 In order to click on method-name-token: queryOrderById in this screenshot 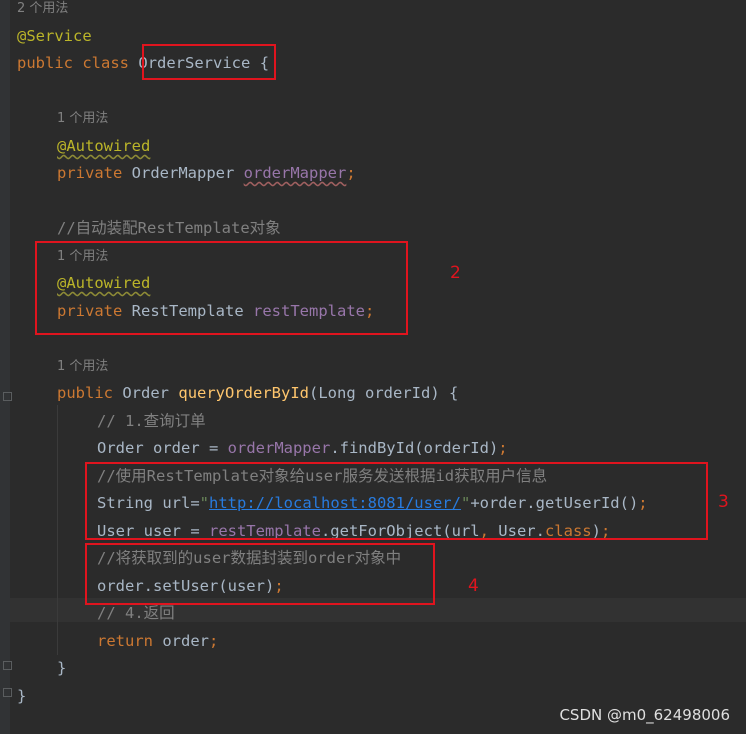, I will do `click(244, 393)`.